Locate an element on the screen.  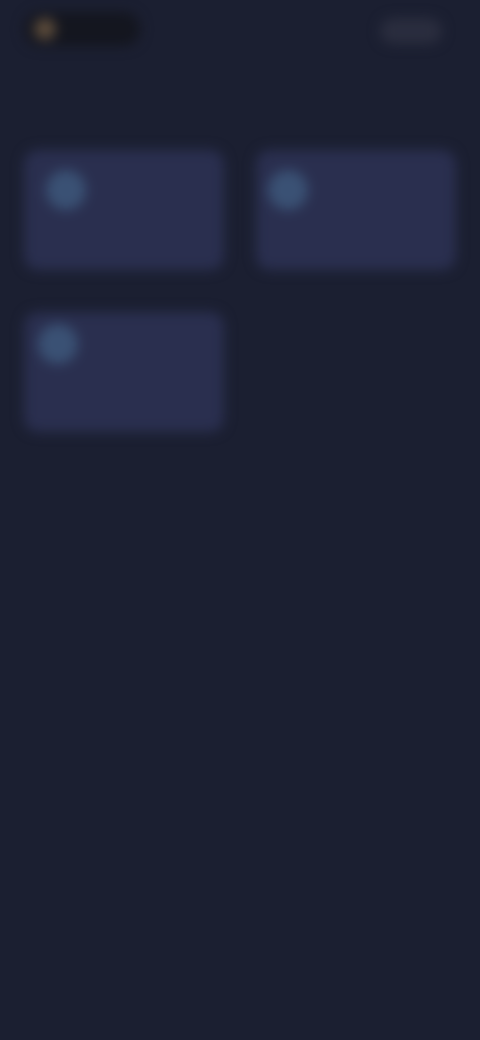
page-title is located at coordinates (240, 95).